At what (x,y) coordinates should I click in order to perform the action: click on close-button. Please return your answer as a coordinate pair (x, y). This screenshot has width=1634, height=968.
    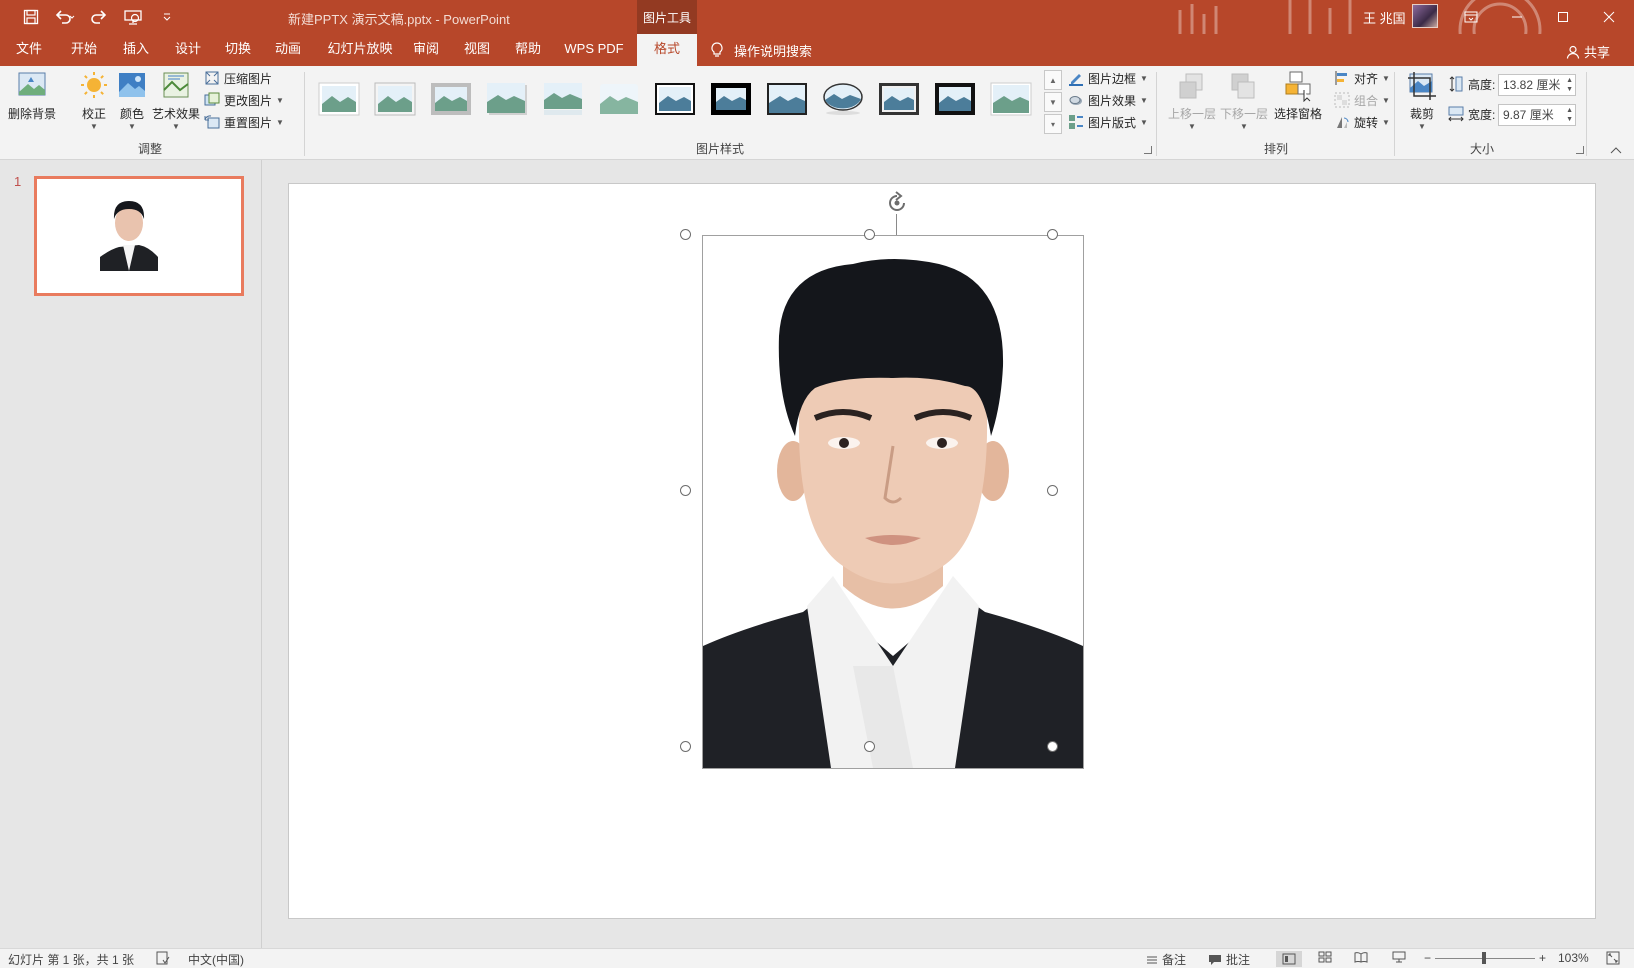
    Looking at the image, I should click on (1609, 17).